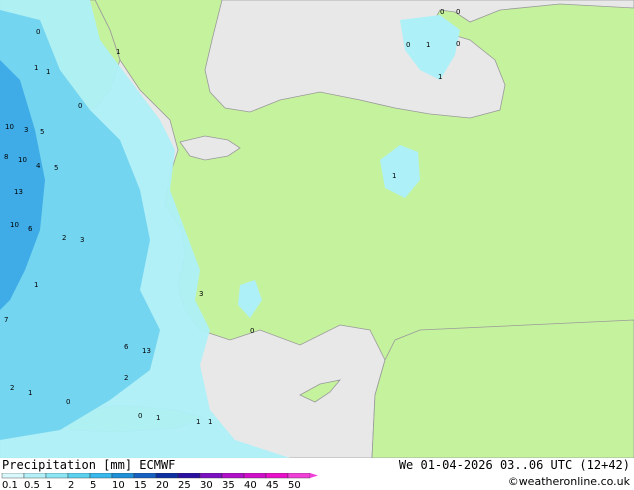 This screenshot has width=634, height=490. Describe the element at coordinates (514, 465) in the screenshot. I see `valid-time: We 01-04-2026 03..06 UTC (12+42)` at that location.